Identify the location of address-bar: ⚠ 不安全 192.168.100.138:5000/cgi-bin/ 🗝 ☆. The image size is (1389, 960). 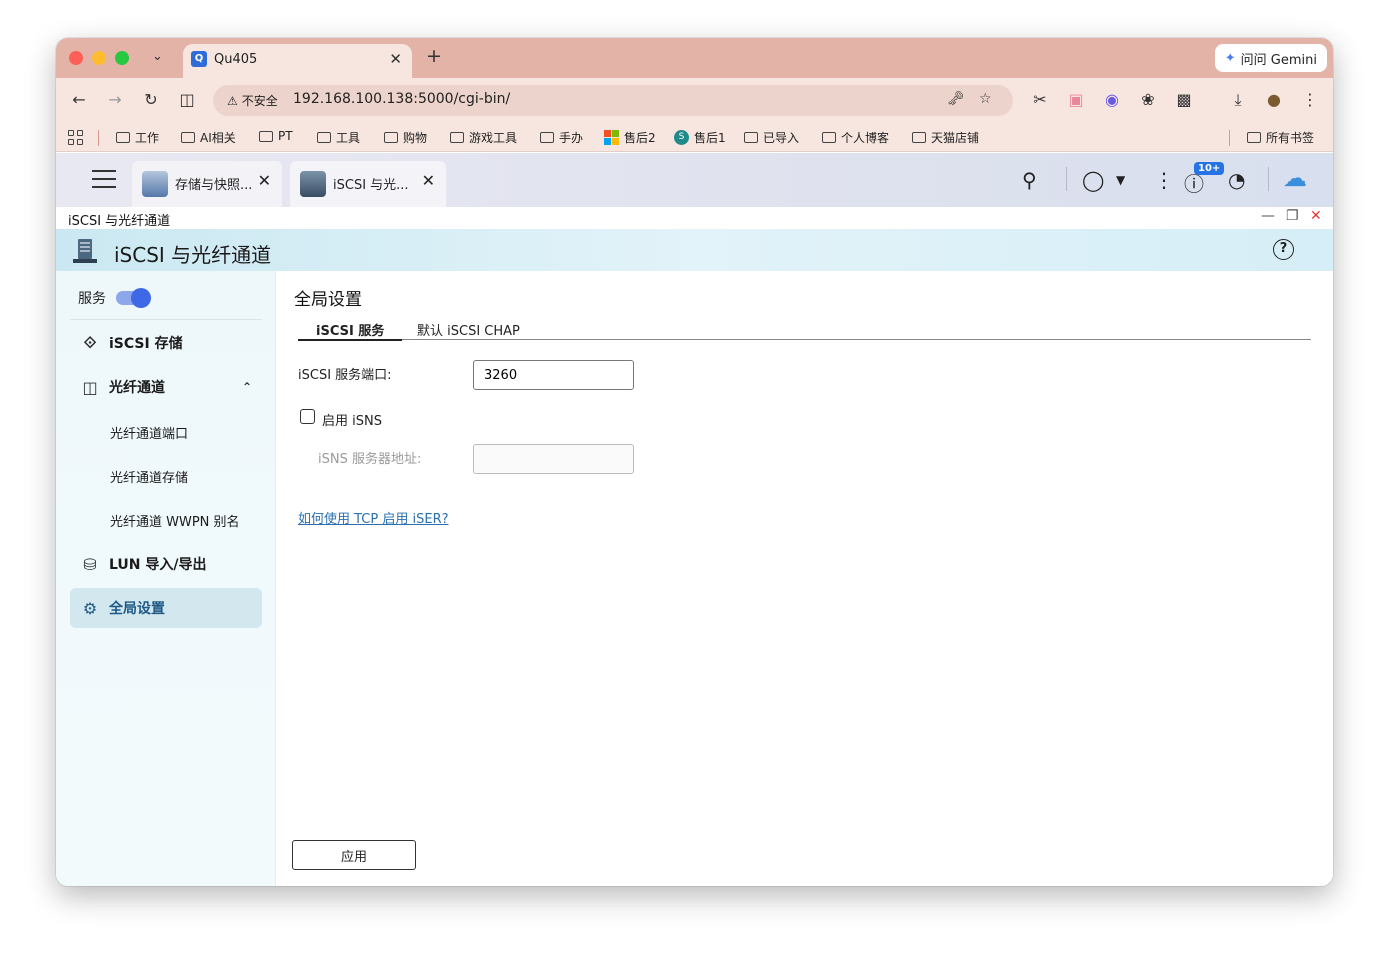
(613, 100).